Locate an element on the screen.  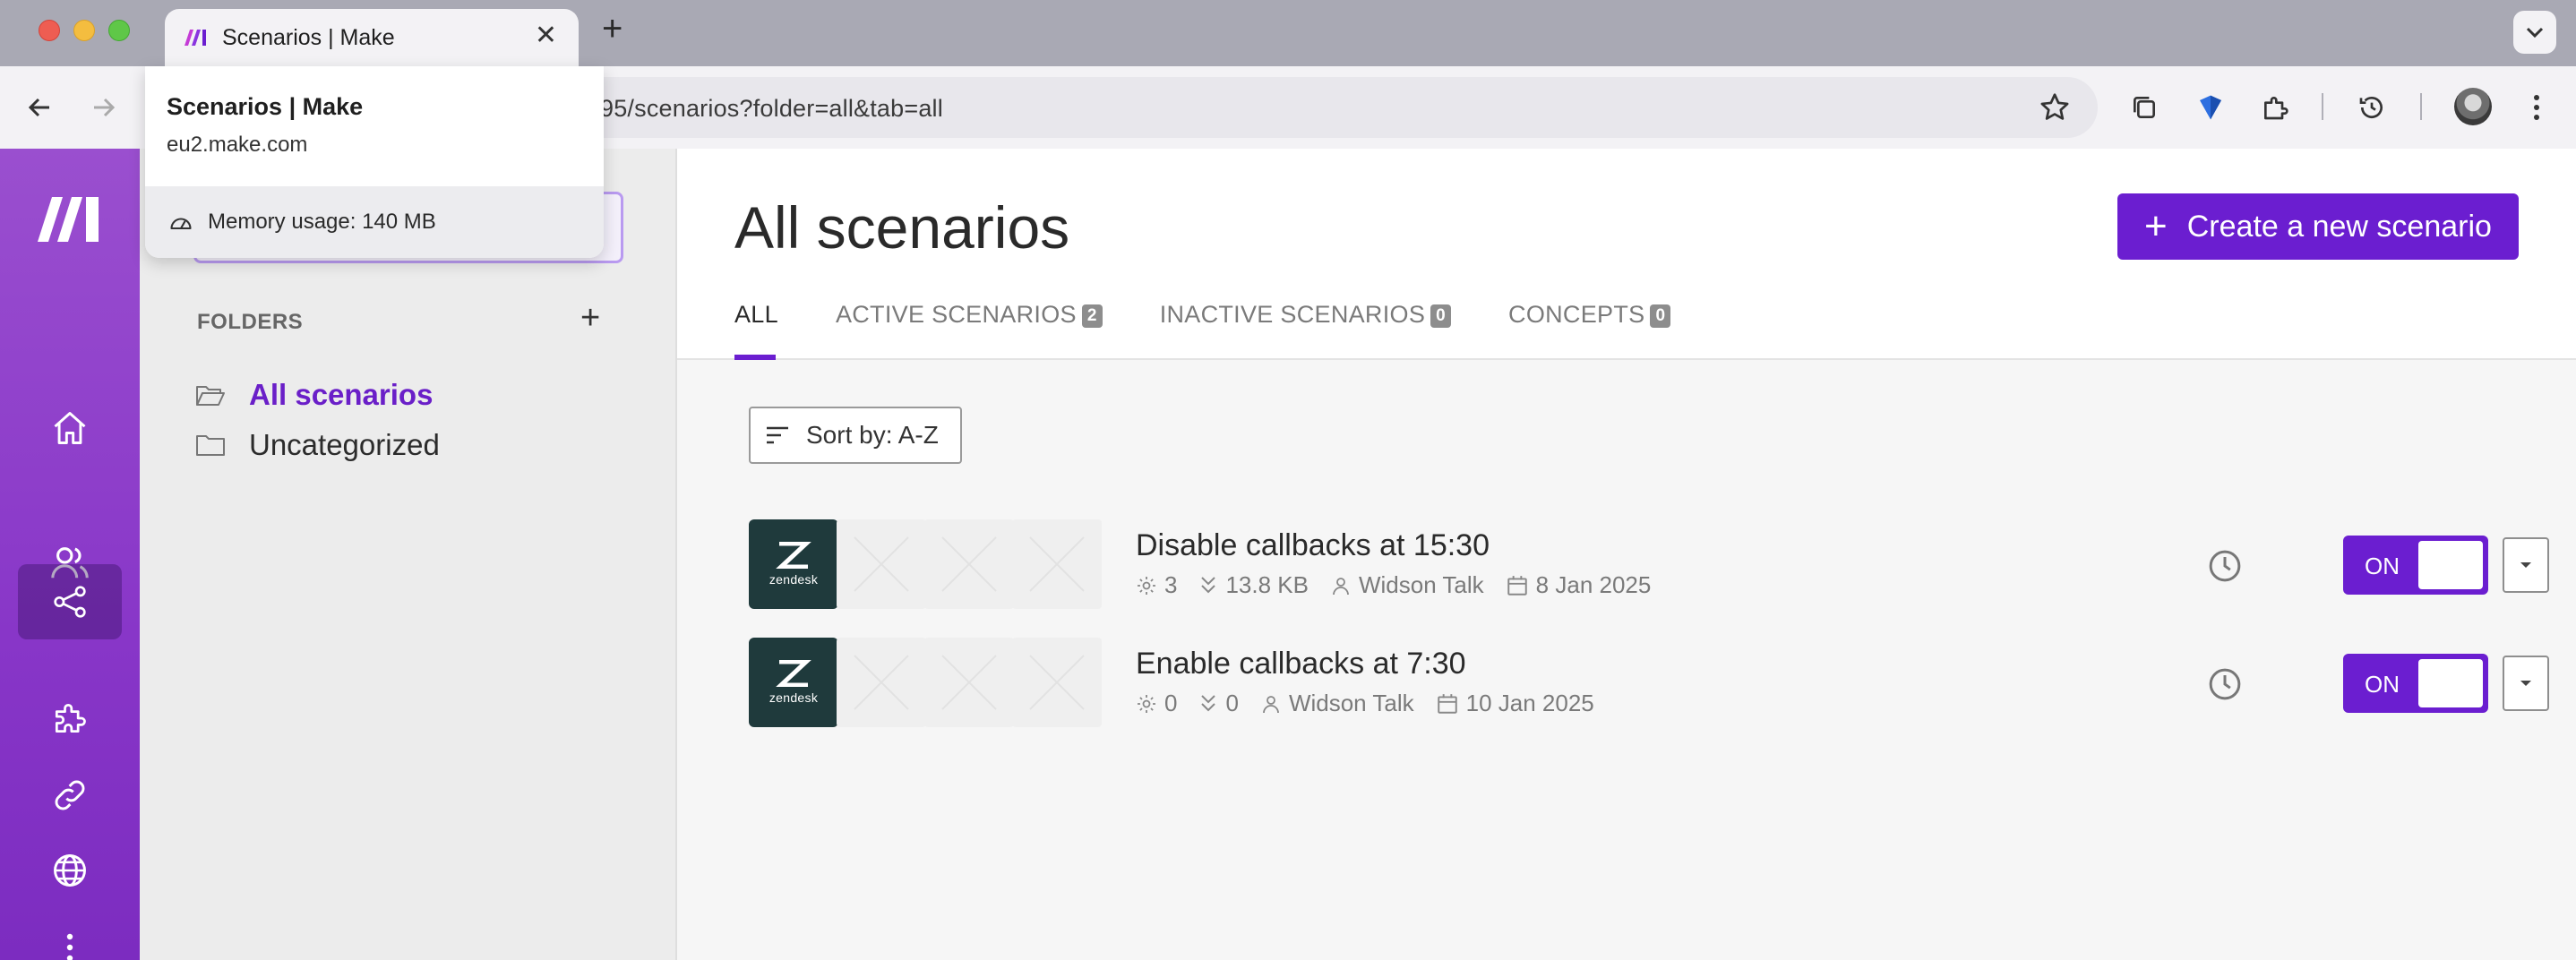
create-scenario-label: Create a new scenario is located at coordinates (2339, 227).